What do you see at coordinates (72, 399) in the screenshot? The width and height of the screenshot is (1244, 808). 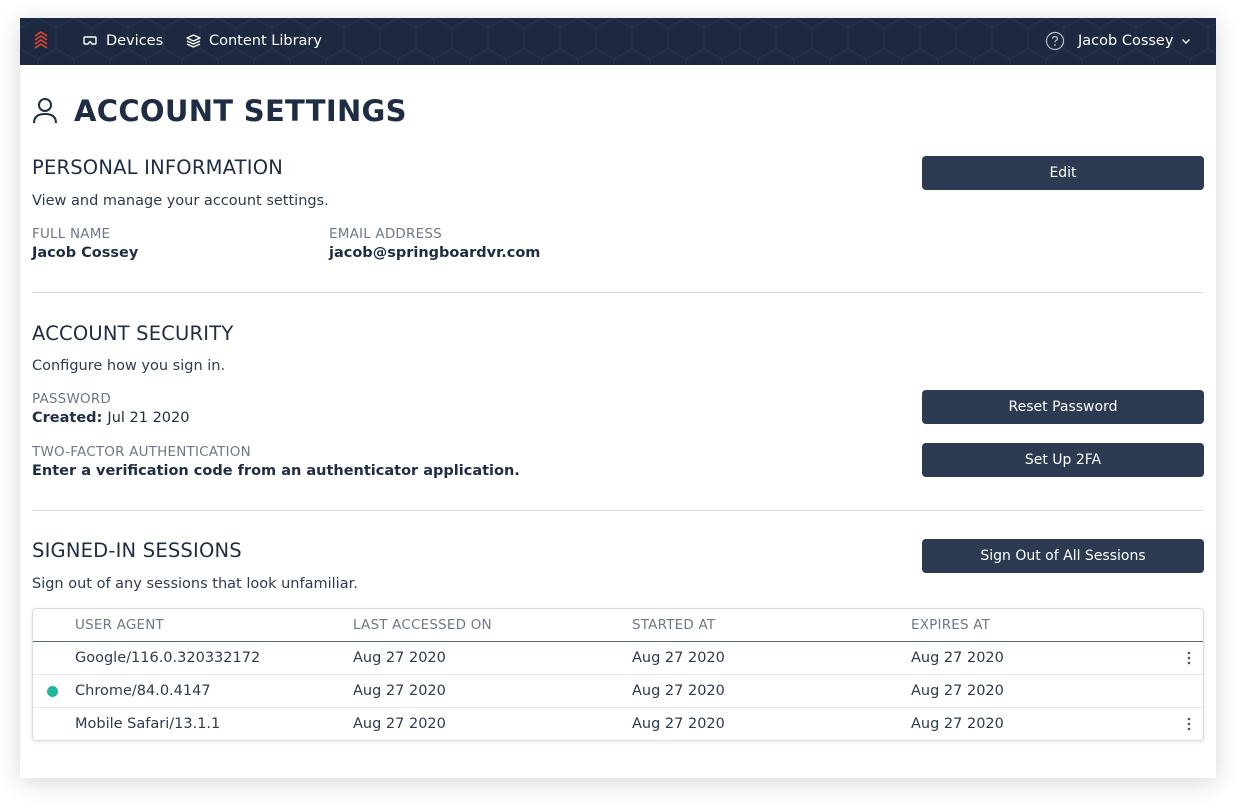 I see `password-label: PASSWORD` at bounding box center [72, 399].